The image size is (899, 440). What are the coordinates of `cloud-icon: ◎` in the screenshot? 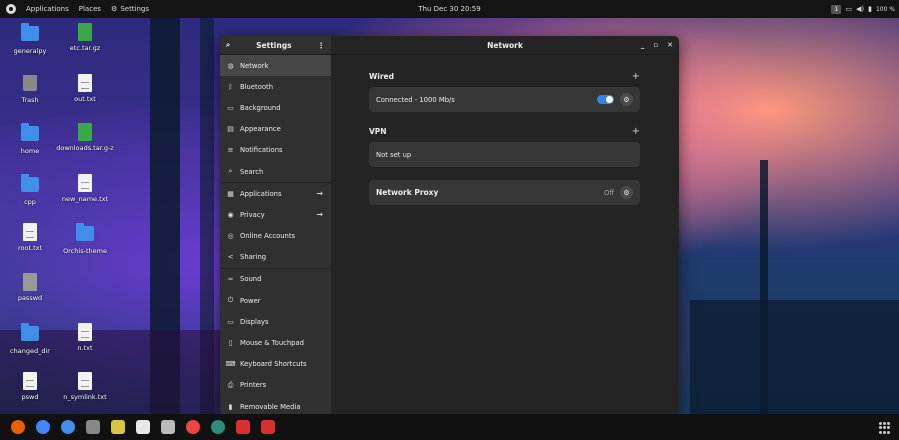 It's located at (230, 236).